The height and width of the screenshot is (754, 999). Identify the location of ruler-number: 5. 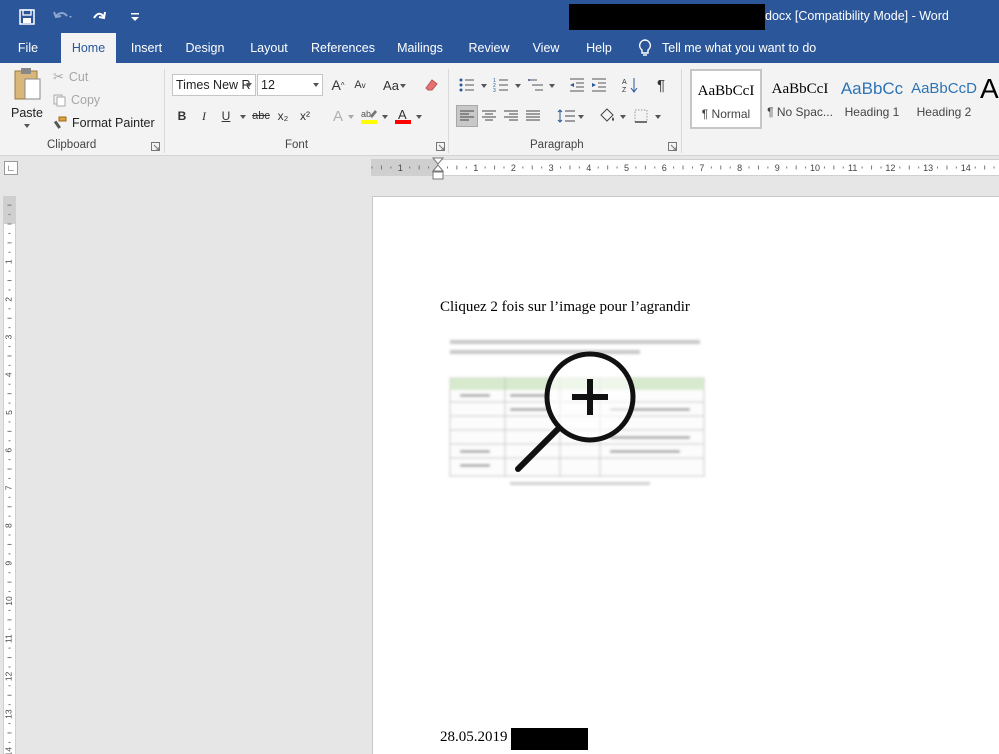
(9, 412).